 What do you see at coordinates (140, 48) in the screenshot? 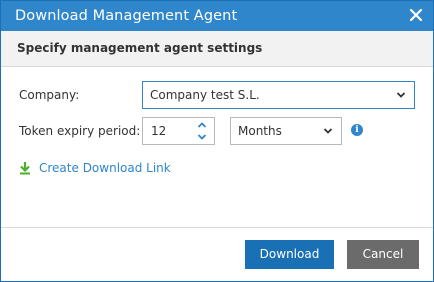
I see `settings-subtitle: Specify management agent settings` at bounding box center [140, 48].